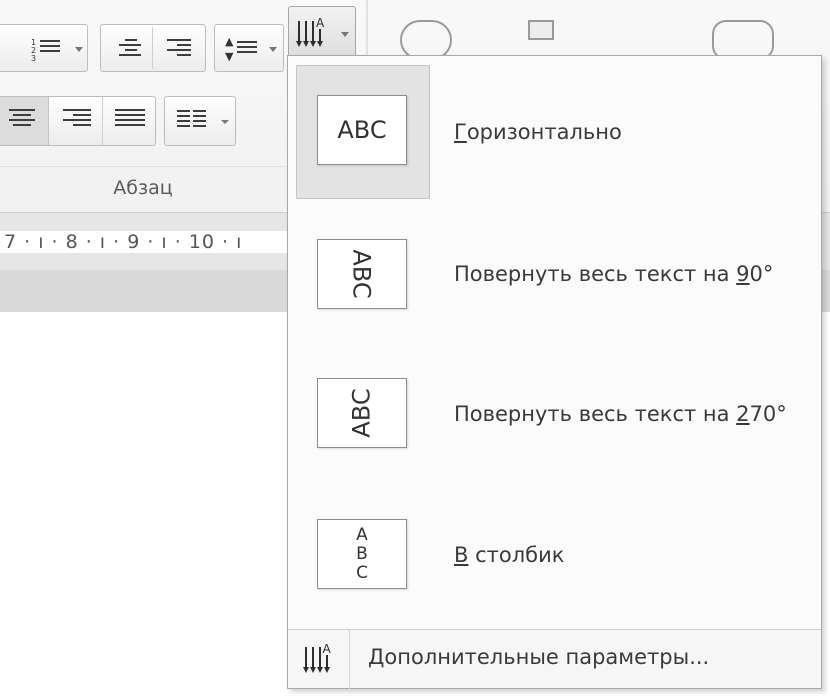 The height and width of the screenshot is (696, 830). I want to click on line-spacing-icon: ▲ ▼, so click(242, 49).